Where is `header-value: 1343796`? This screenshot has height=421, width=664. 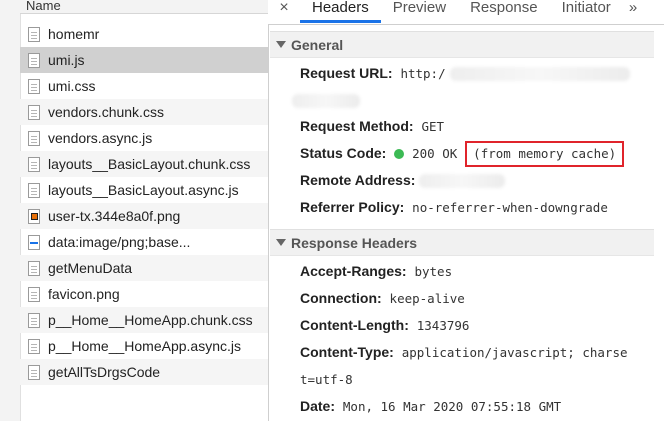
header-value: 1343796 is located at coordinates (443, 325).